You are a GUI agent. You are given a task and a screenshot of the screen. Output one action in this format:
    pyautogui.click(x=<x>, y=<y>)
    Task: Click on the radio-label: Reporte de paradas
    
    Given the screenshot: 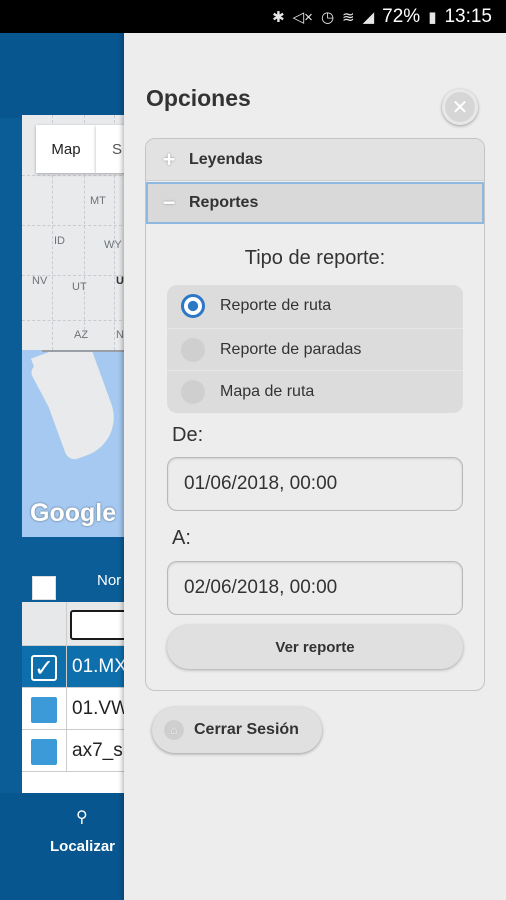 What is the action you would take?
    pyautogui.click(x=291, y=349)
    